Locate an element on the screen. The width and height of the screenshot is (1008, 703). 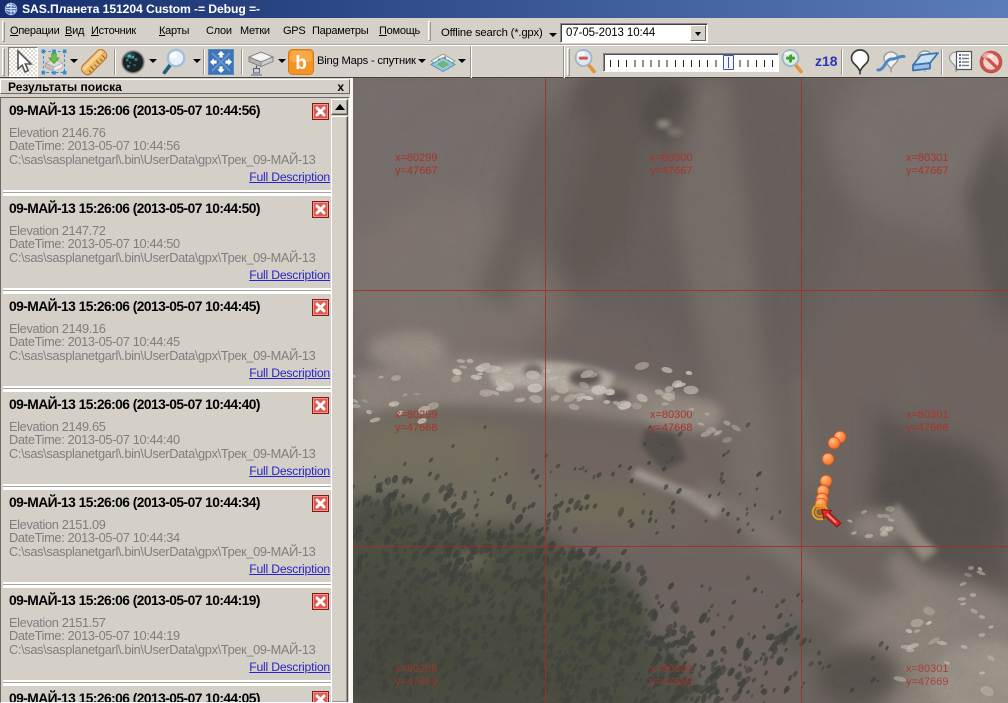
svg-text: b is located at coordinates (301, 63).